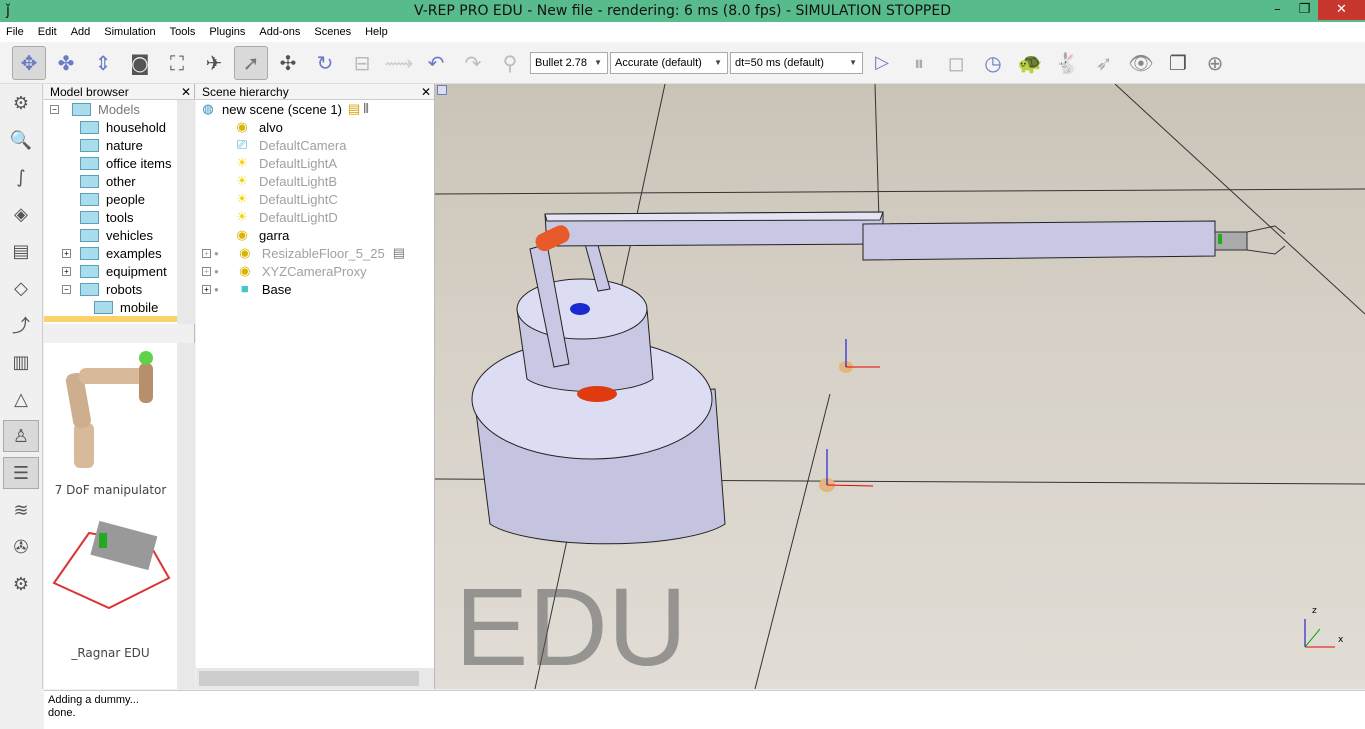 The width and height of the screenshot is (1365, 729). Describe the element at coordinates (882, 63) in the screenshot. I see `play-icon: ▷` at that location.